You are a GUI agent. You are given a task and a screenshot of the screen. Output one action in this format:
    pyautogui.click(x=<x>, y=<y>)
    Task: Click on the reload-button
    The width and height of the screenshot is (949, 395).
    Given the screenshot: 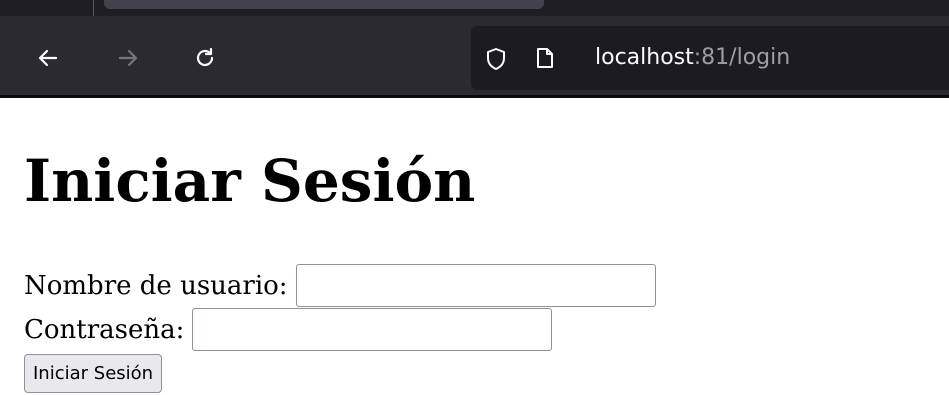 What is the action you would take?
    pyautogui.click(x=205, y=58)
    